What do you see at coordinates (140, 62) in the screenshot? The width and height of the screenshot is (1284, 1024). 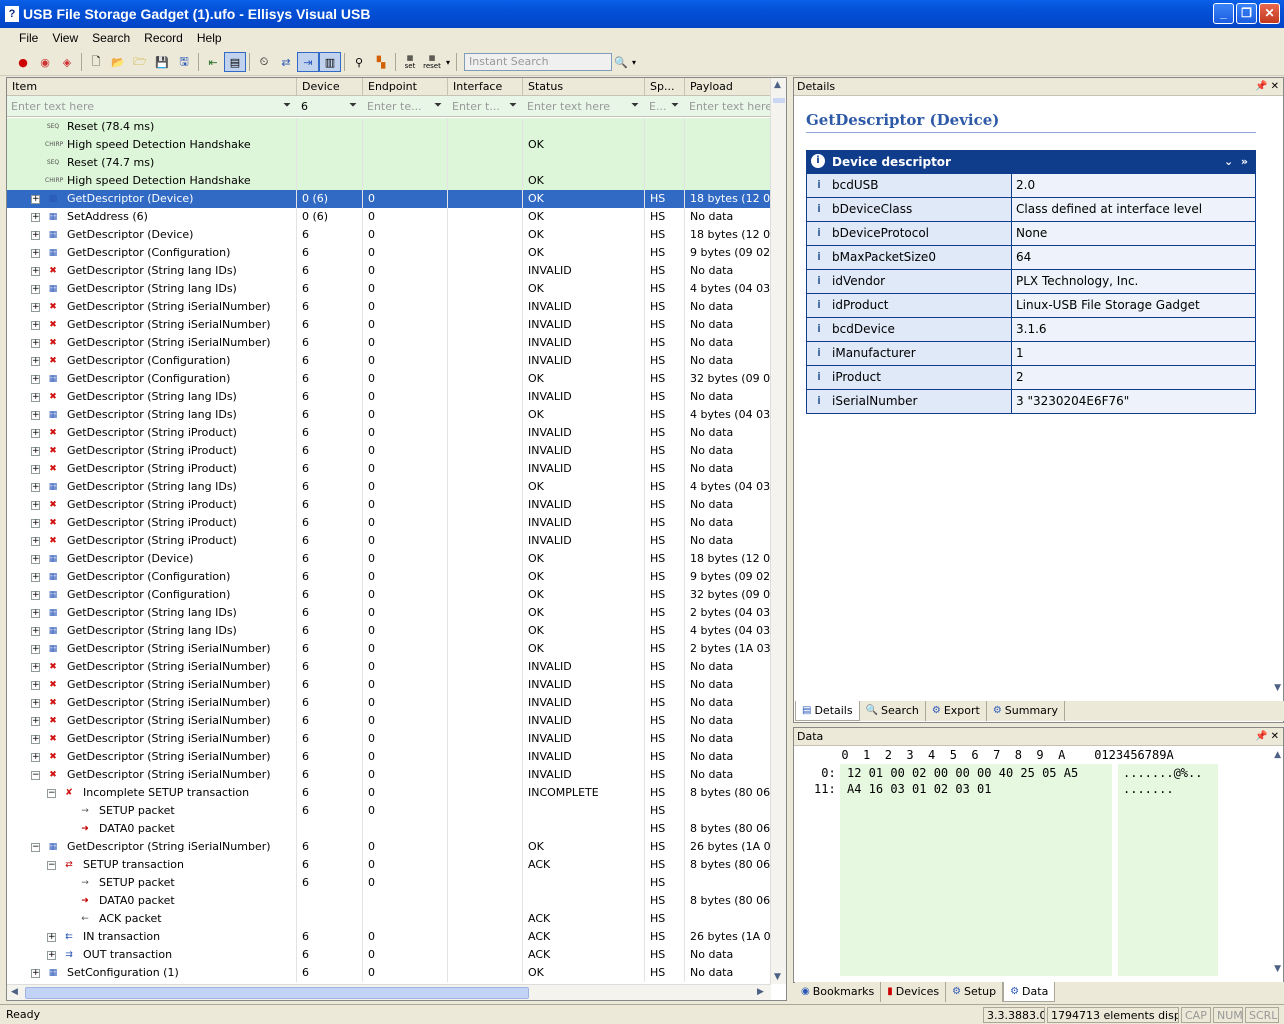 I see `open-folder-icon: 🗁` at bounding box center [140, 62].